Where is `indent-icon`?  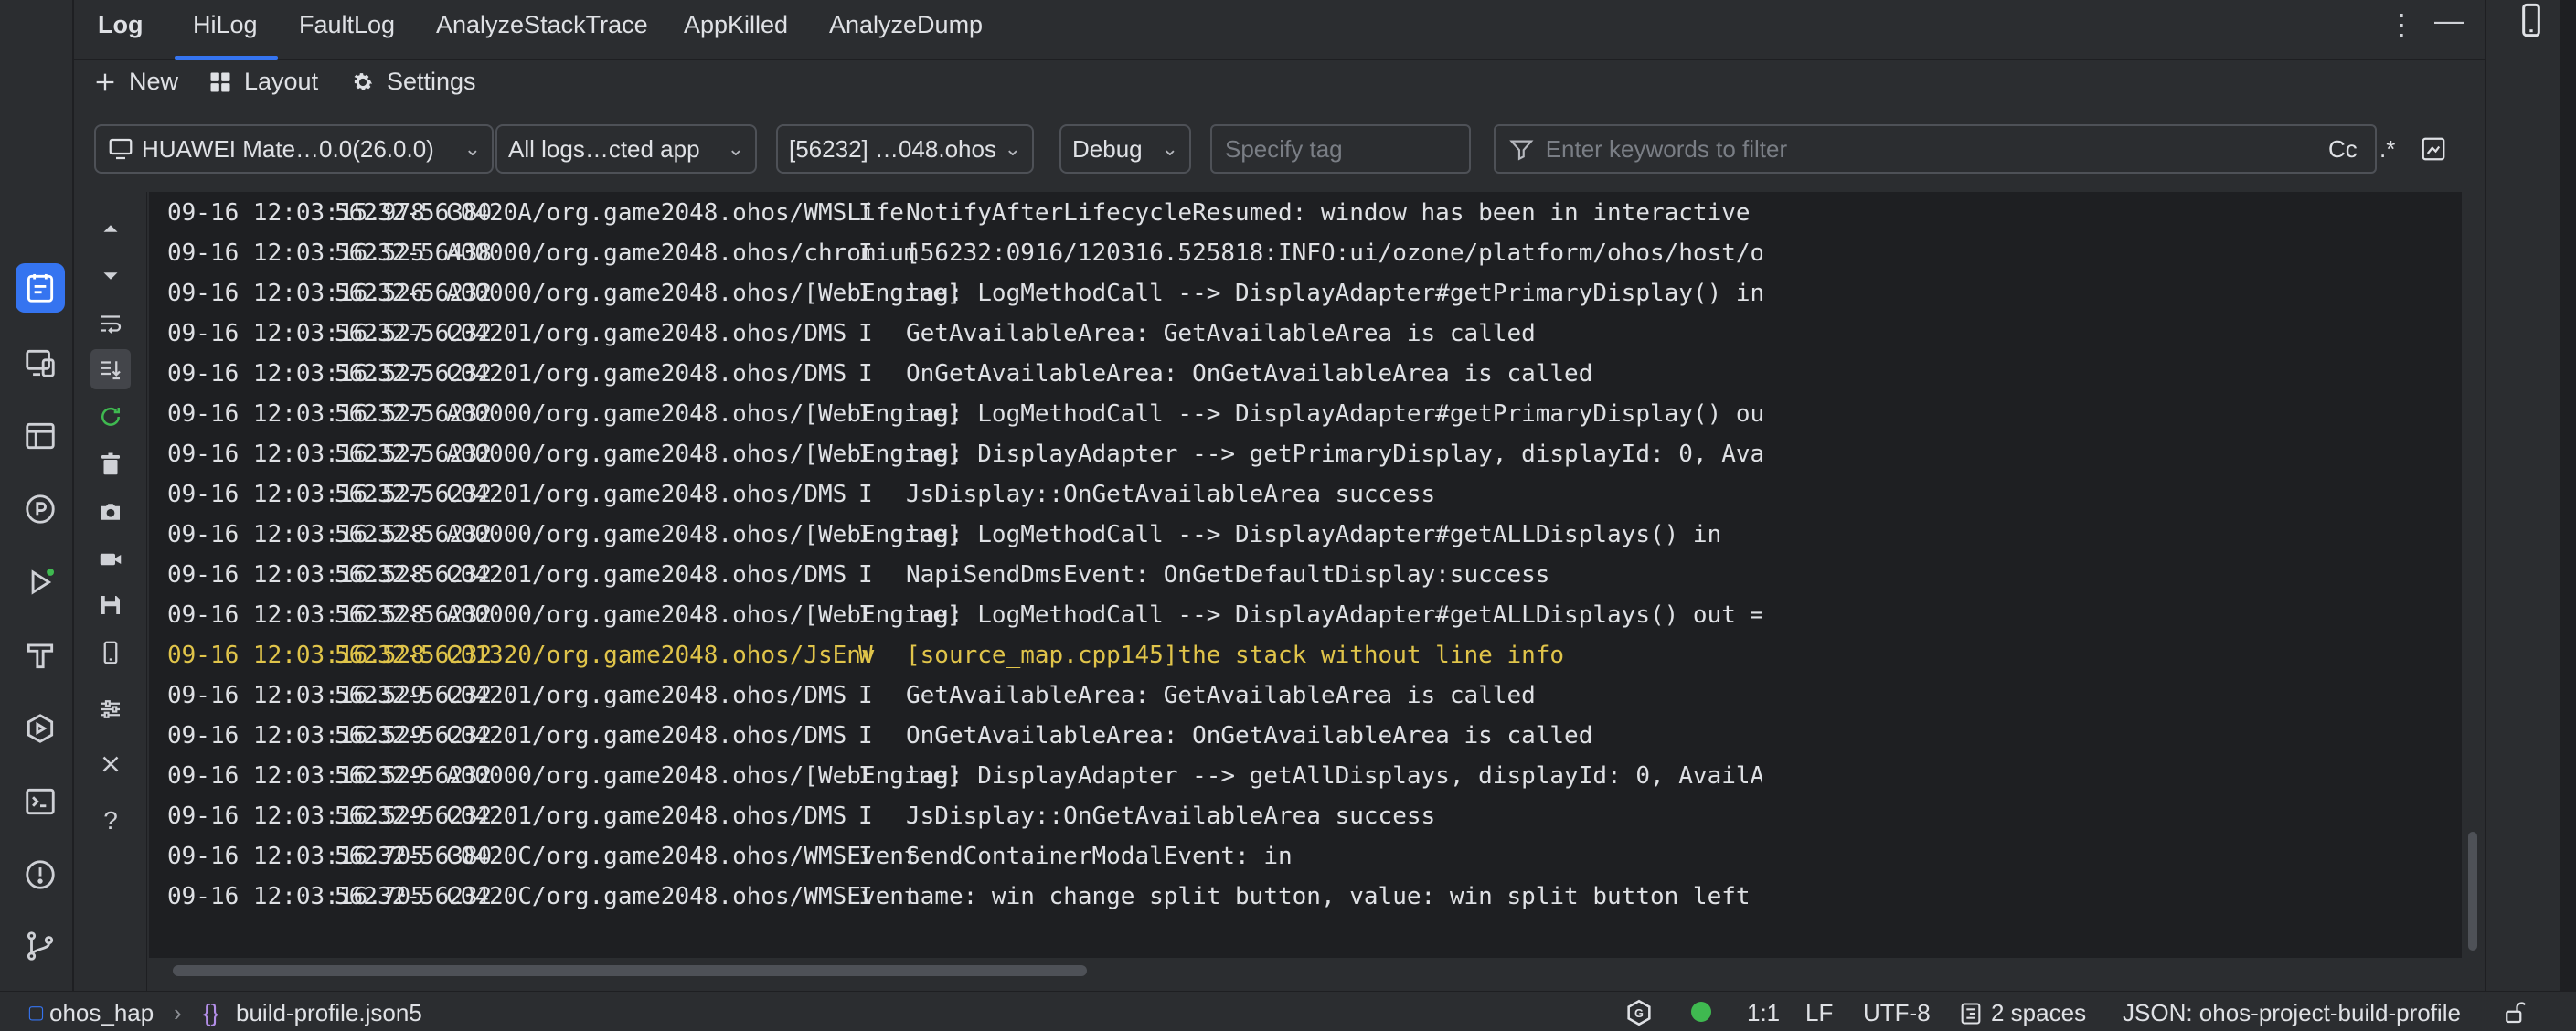
indent-icon is located at coordinates (1971, 1014).